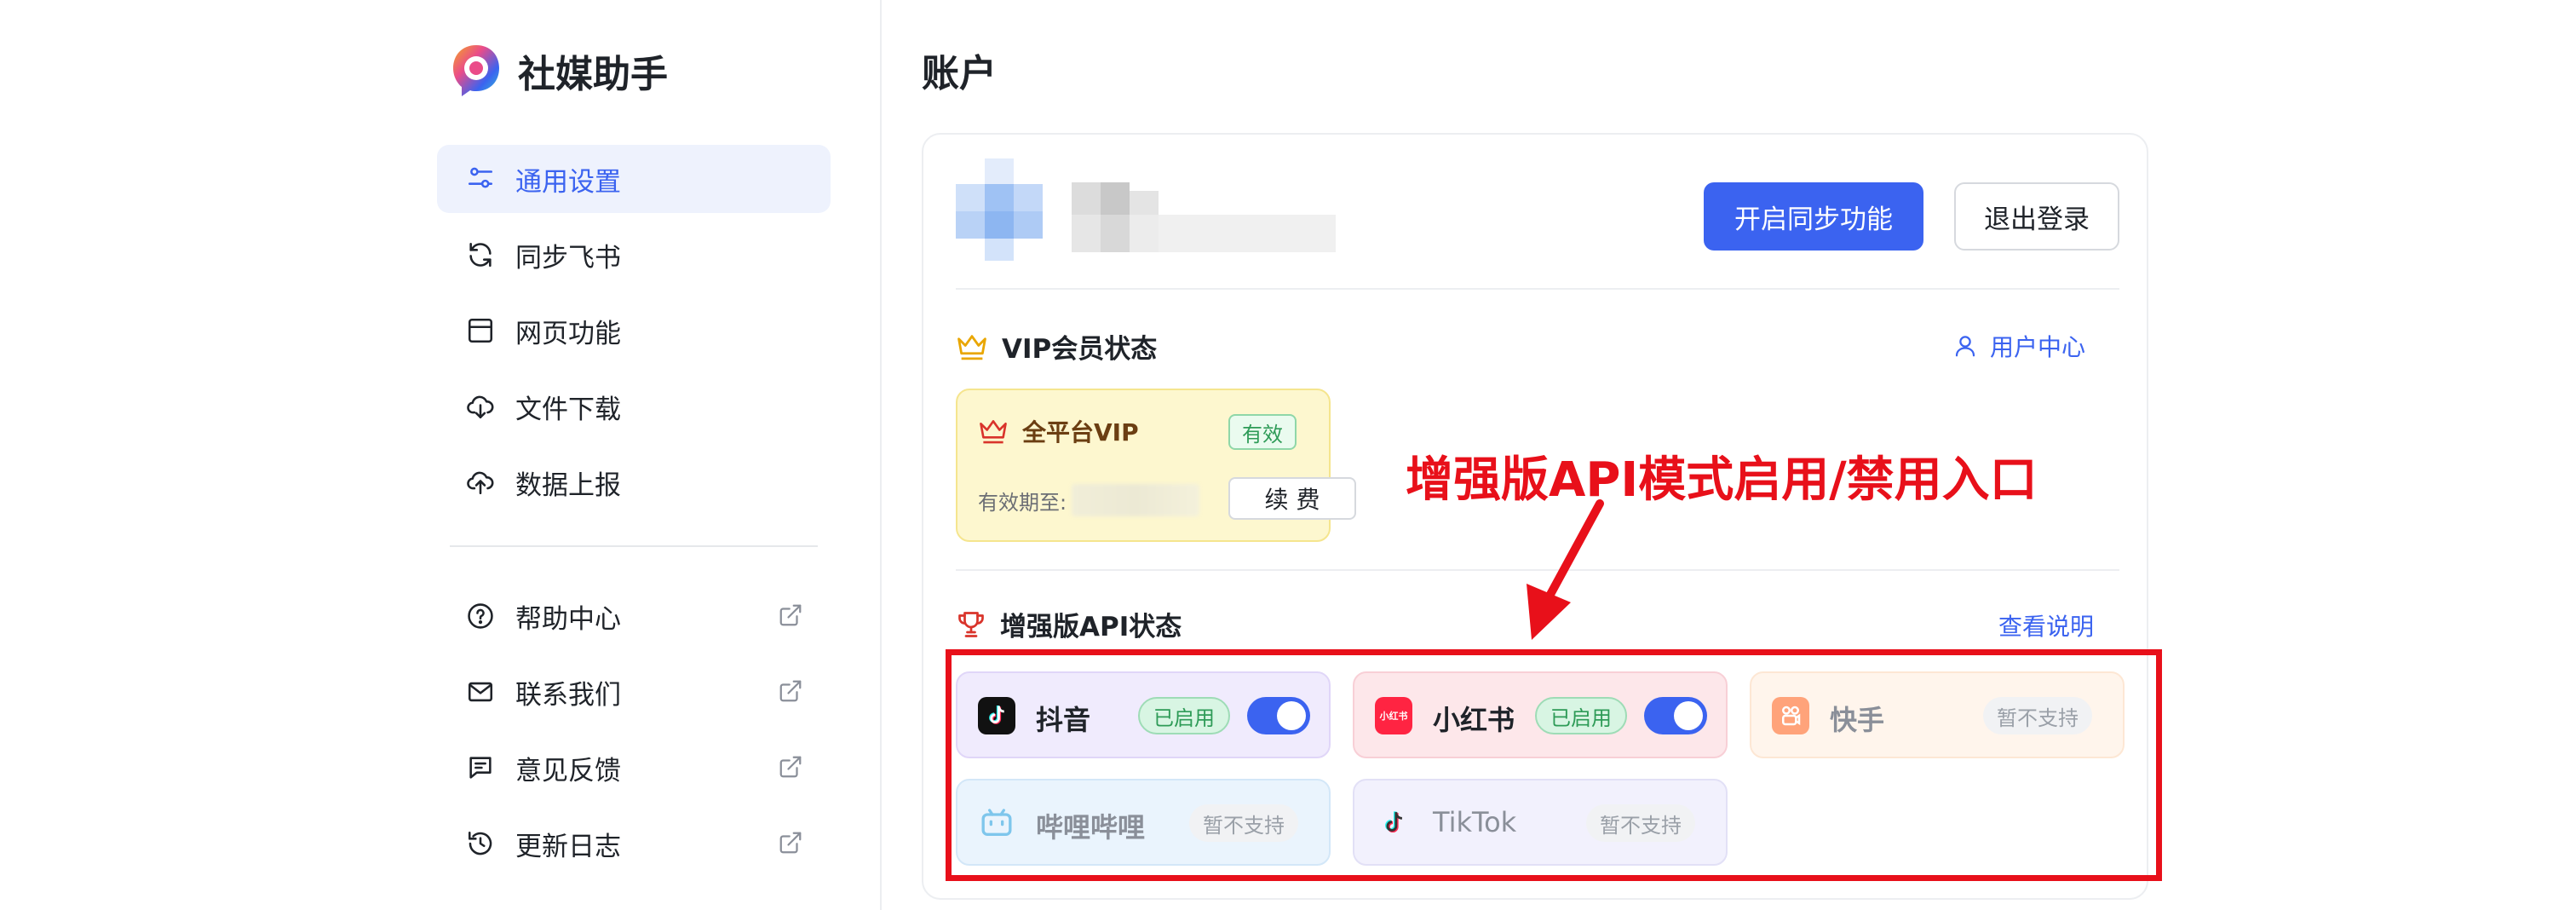 This screenshot has width=2576, height=910. I want to click on sidebar-link-changelog: 更新日志, so click(634, 843).